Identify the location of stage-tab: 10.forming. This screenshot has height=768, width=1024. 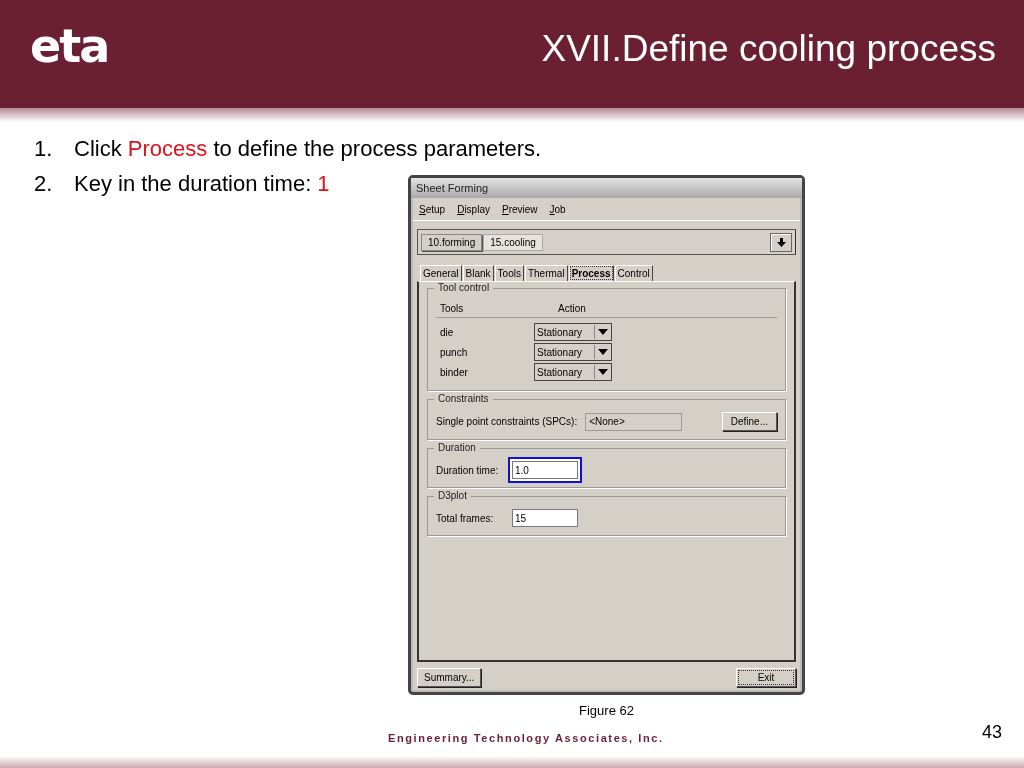
(452, 242).